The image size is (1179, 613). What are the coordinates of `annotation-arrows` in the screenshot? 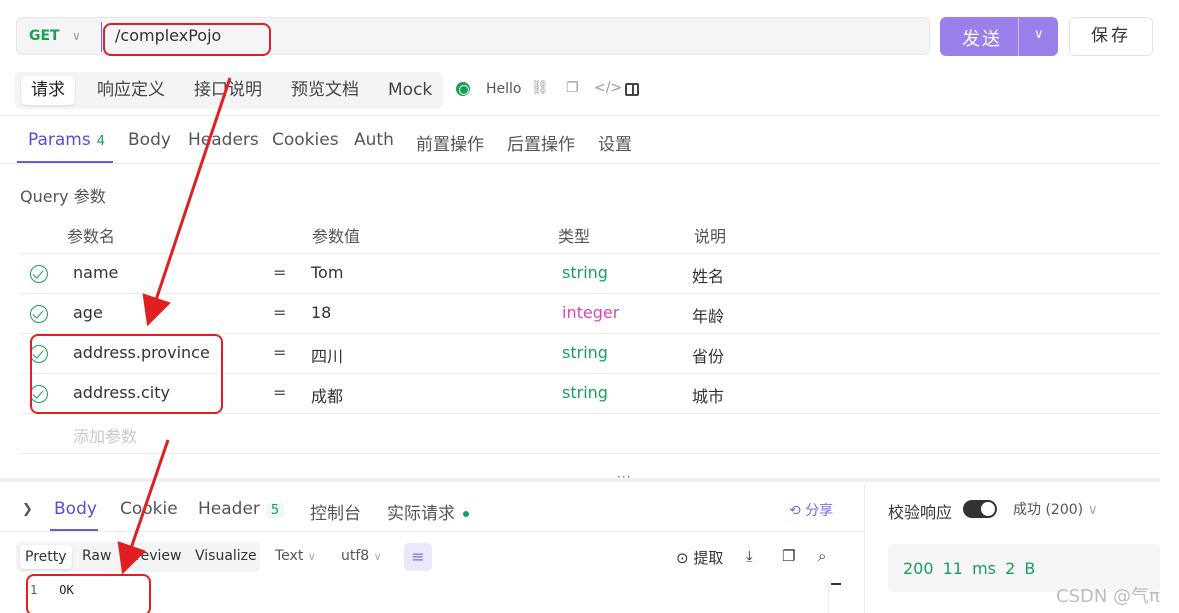 It's located at (174, 326).